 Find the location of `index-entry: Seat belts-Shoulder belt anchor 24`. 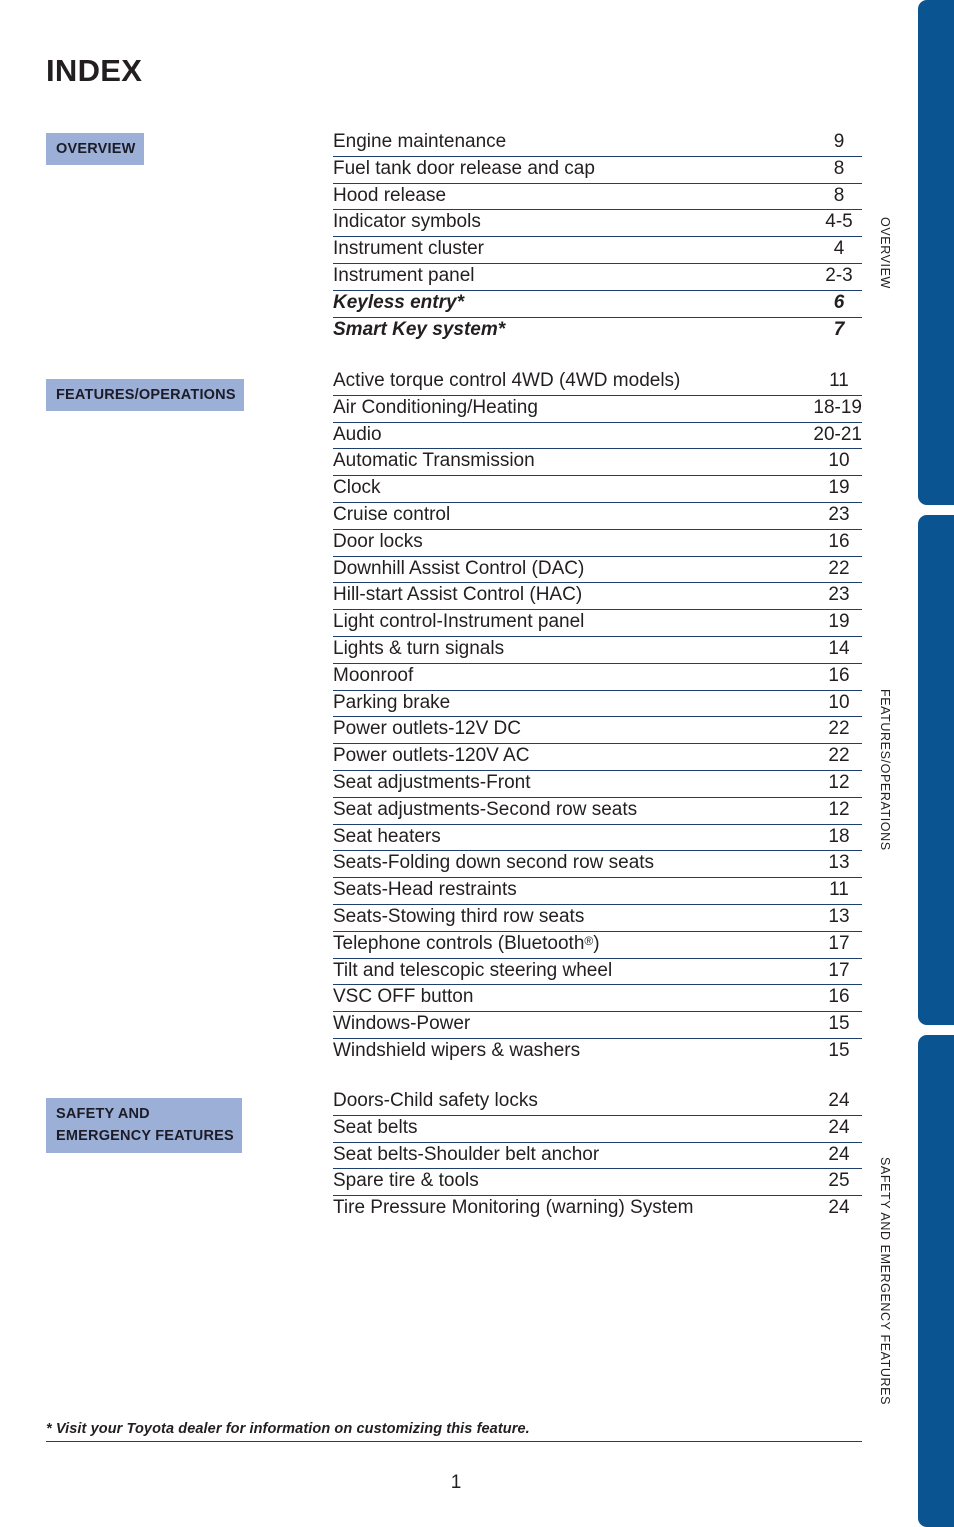

index-entry: Seat belts-Shoulder belt anchor 24 is located at coordinates (597, 1156).